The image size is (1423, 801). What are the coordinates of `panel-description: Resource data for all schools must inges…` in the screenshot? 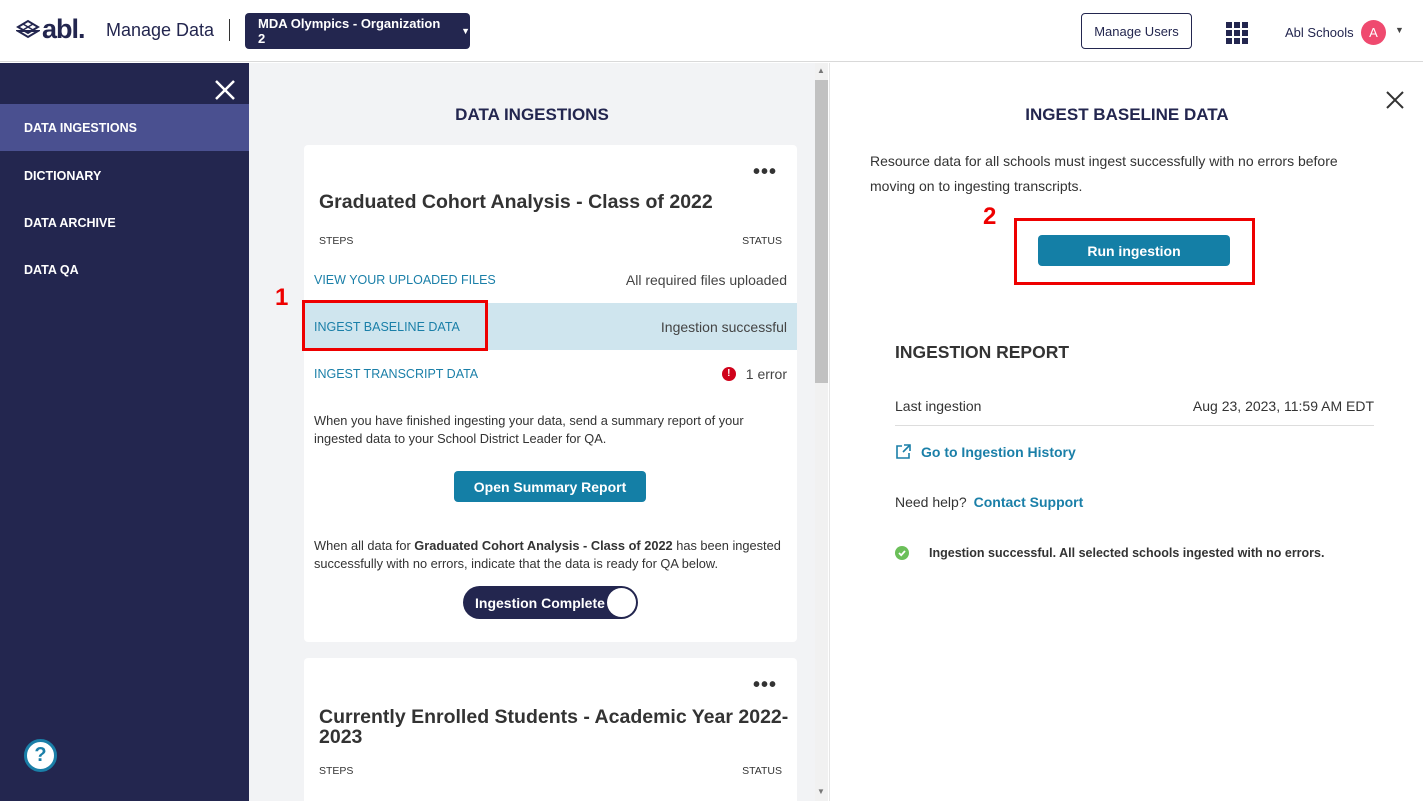 It's located at (1104, 173).